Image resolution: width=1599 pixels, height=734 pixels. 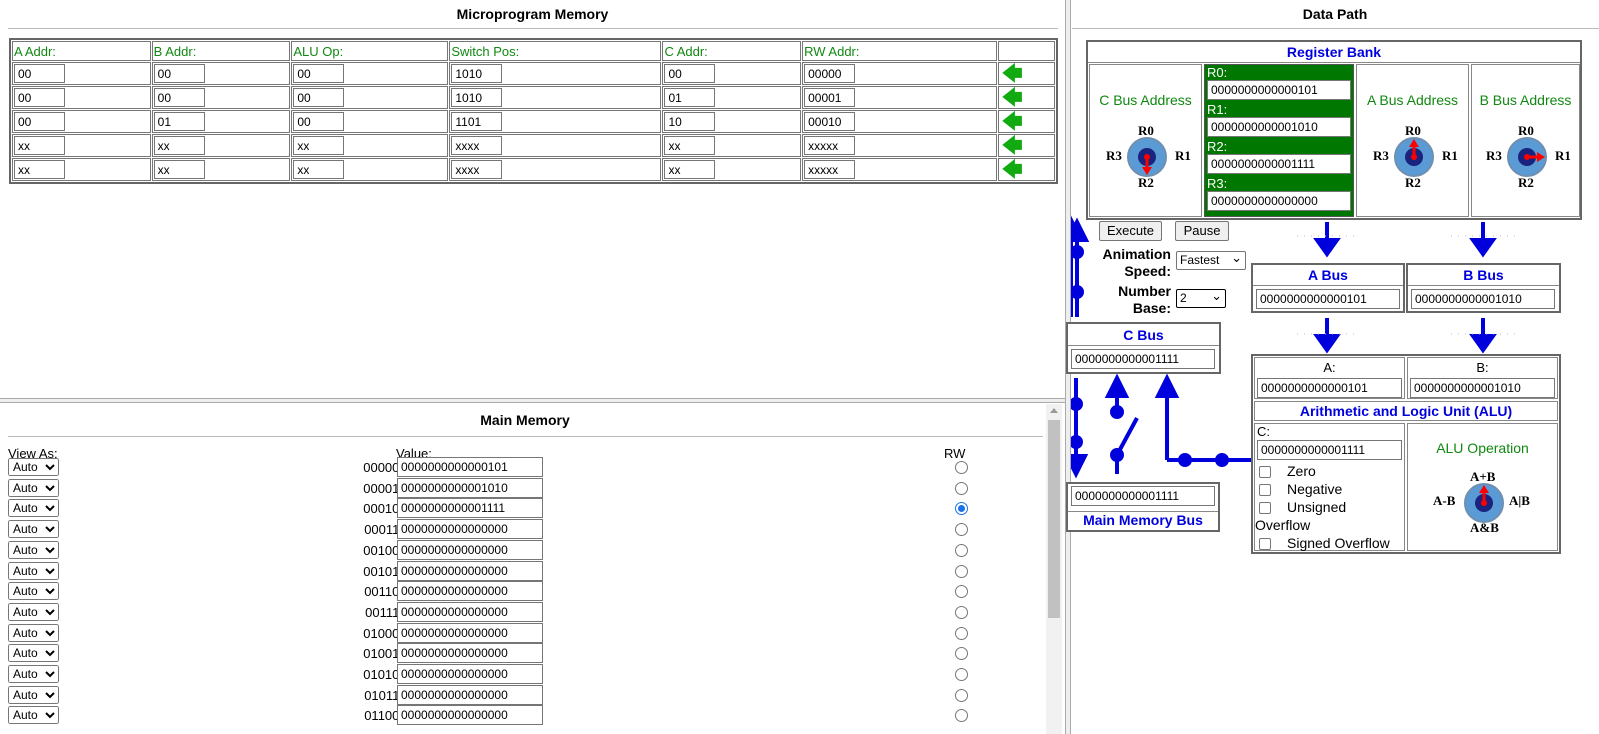 I want to click on c-bus-value, so click(x=1143, y=359).